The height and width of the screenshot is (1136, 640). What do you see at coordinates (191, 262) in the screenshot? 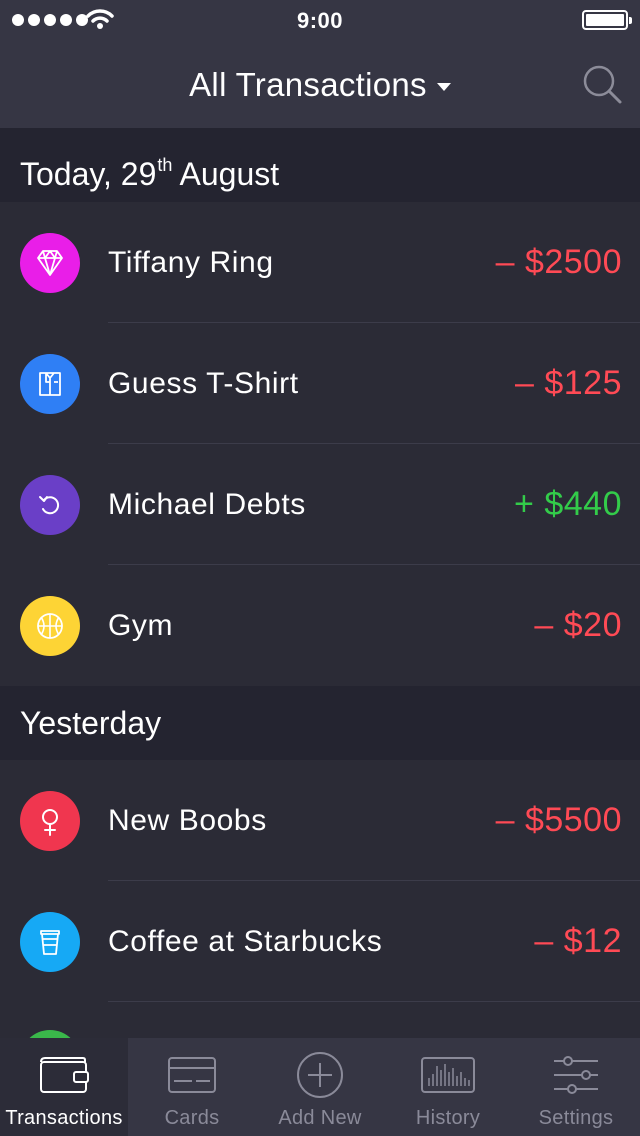
I see `transaction-name: Tiffany Ring` at bounding box center [191, 262].